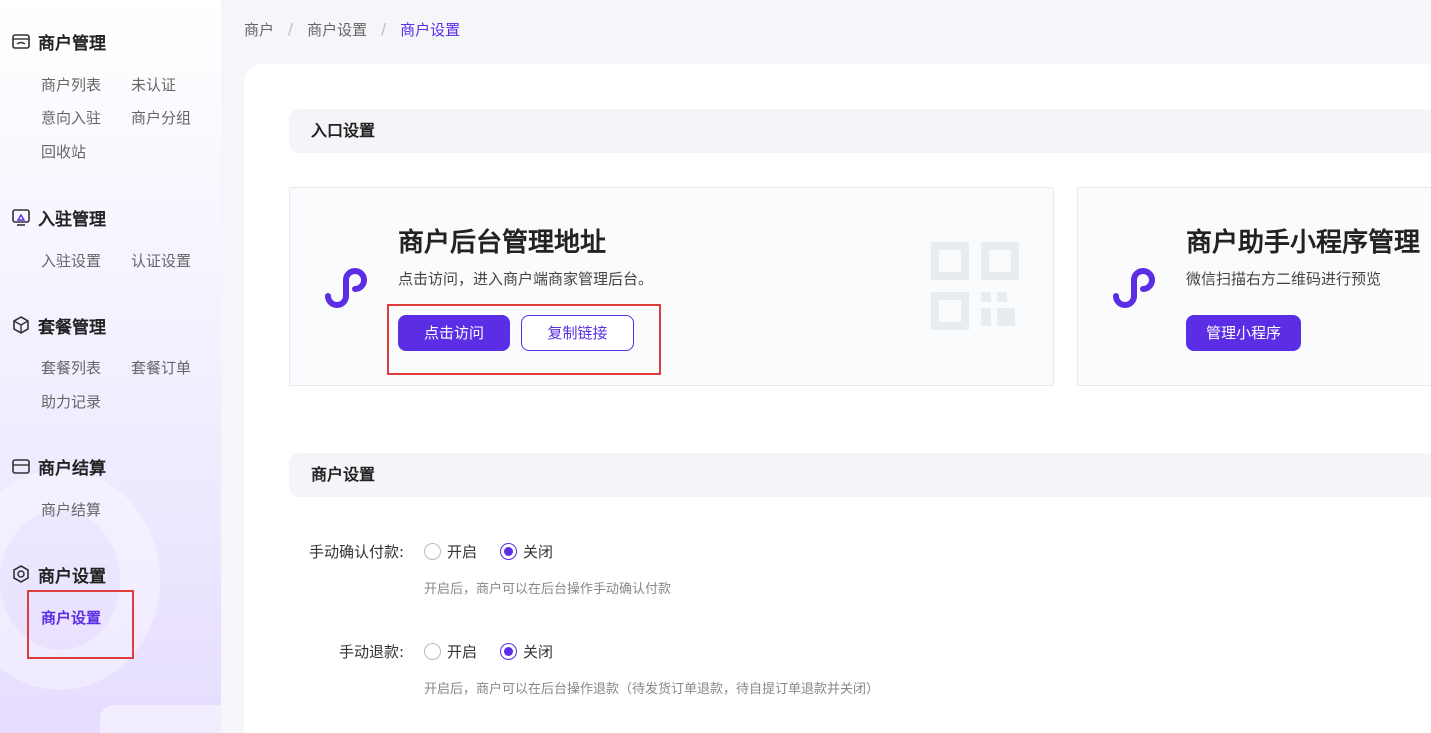  What do you see at coordinates (161, 368) in the screenshot?
I see `sidebar-item-package-orders: 套餐订单` at bounding box center [161, 368].